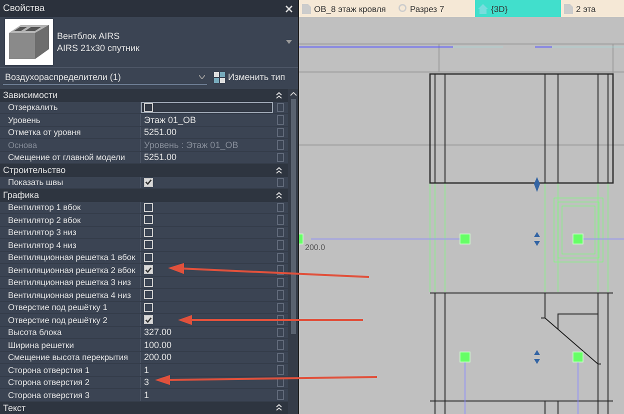  What do you see at coordinates (70, 320) in the screenshot?
I see `property-label: Отверстие под решётку 2` at bounding box center [70, 320].